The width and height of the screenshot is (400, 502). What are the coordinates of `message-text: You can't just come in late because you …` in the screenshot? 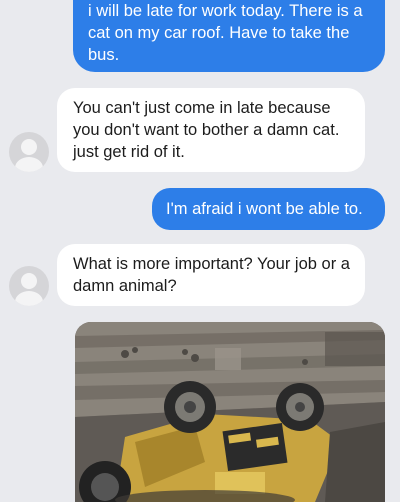 It's located at (206, 130).